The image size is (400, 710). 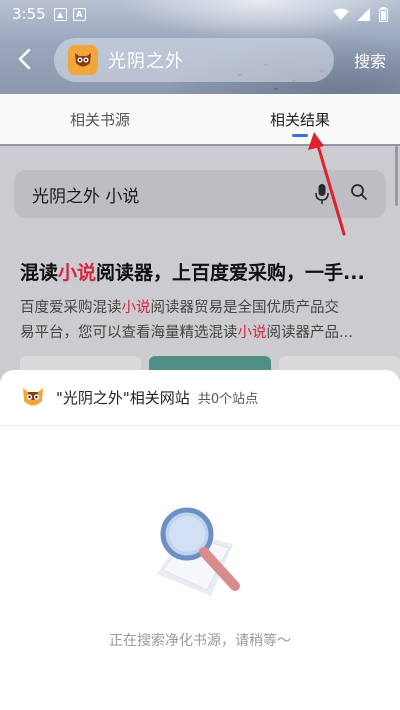 What do you see at coordinates (24, 59) in the screenshot?
I see `back-arrow-icon` at bounding box center [24, 59].